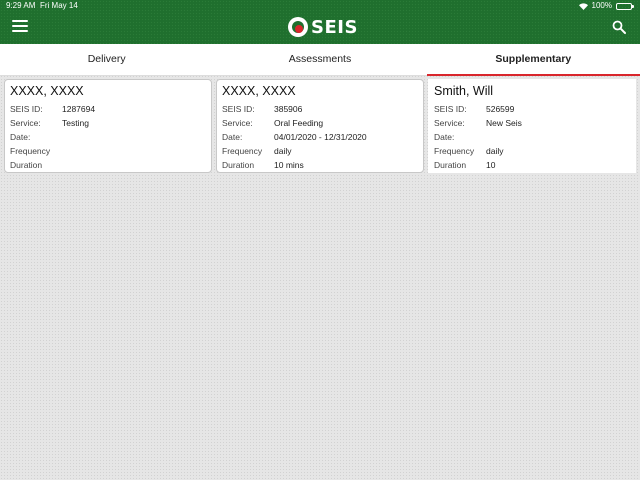 The image size is (640, 480). Describe the element at coordinates (108, 123) in the screenshot. I see `service-row: Service: Testing` at that location.